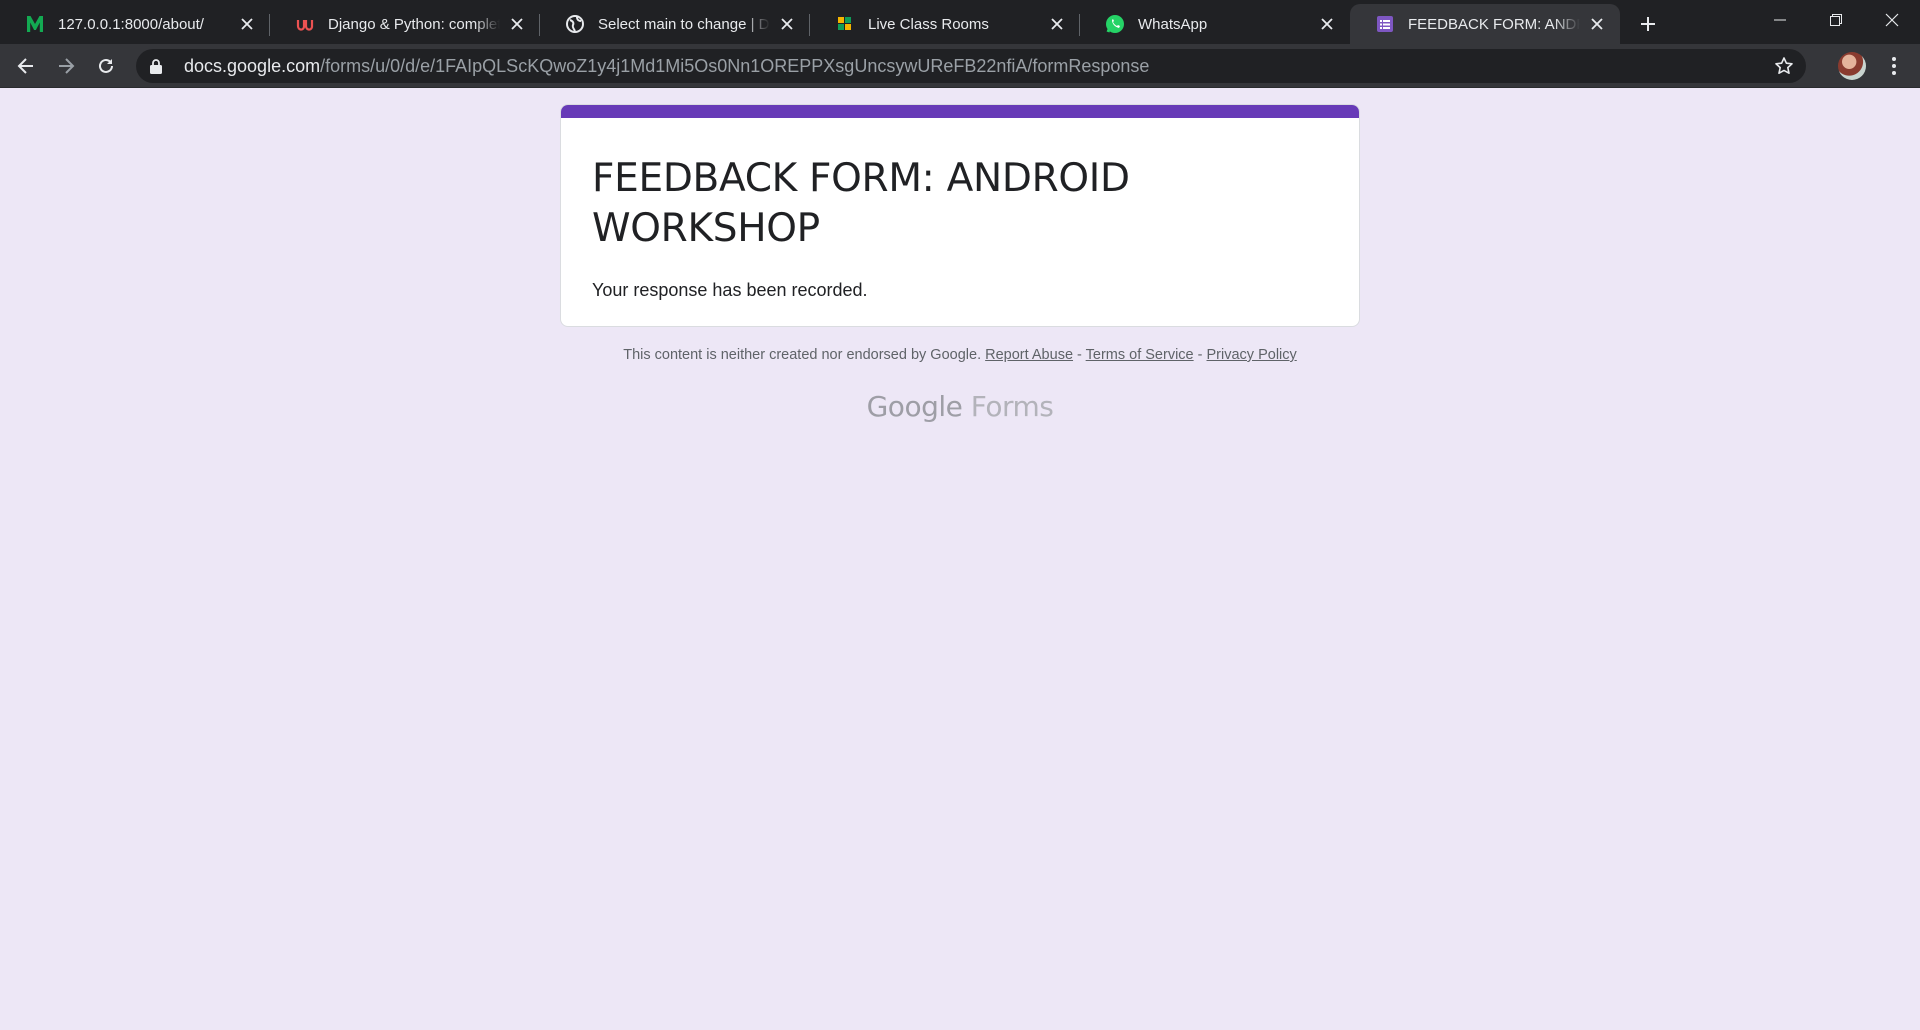  Describe the element at coordinates (1173, 24) in the screenshot. I see `tab-title: WhatsApp` at that location.